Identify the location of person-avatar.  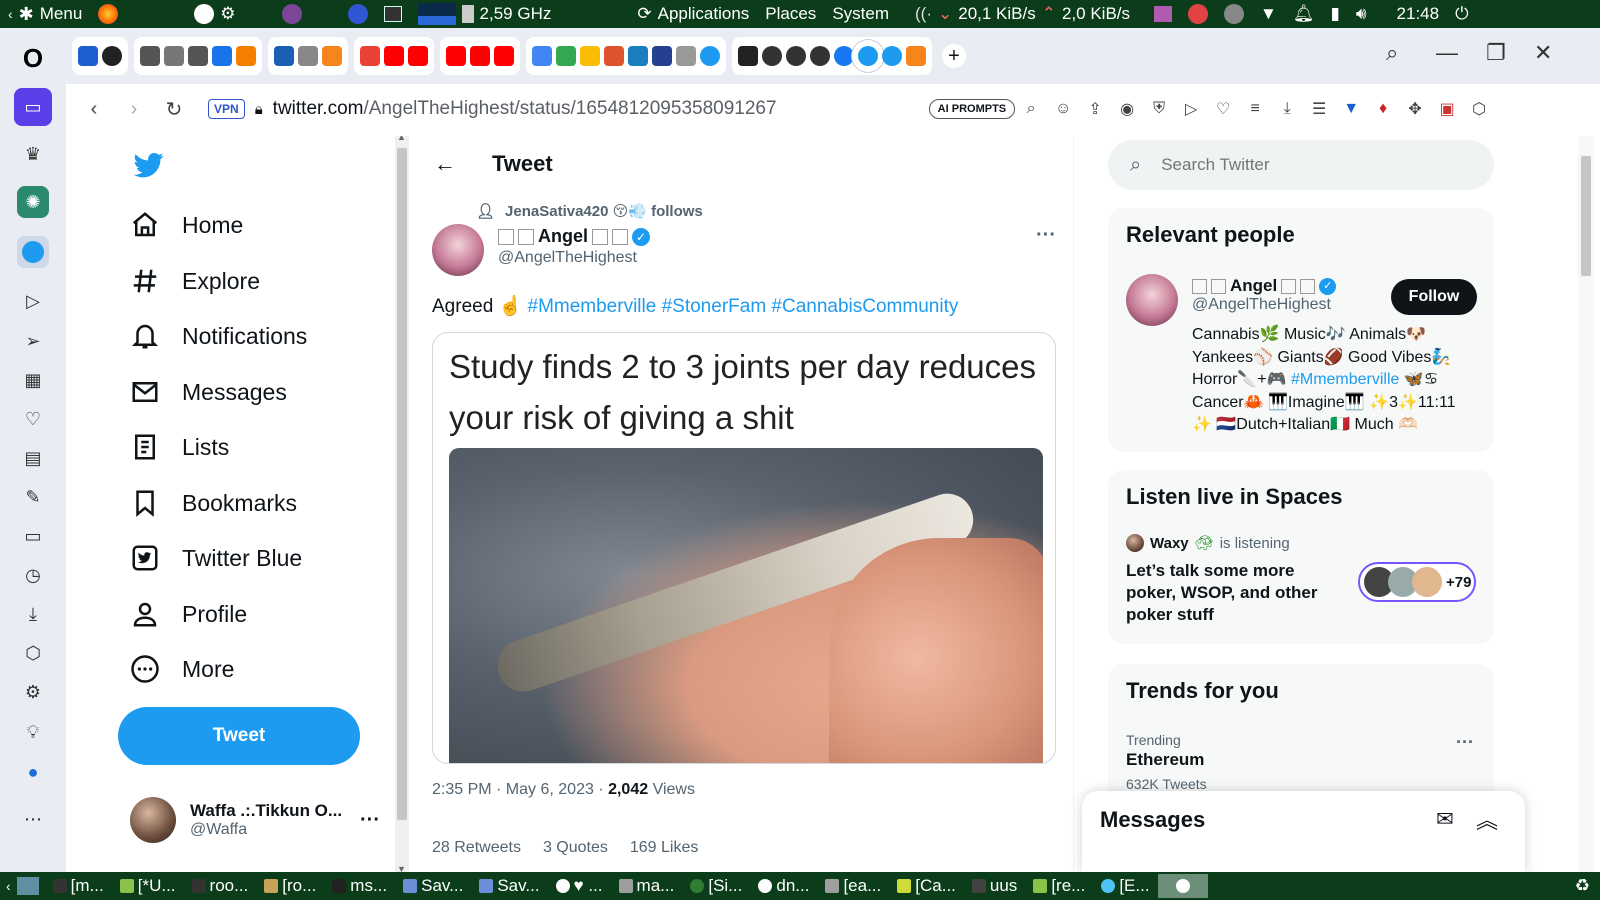
(1152, 300).